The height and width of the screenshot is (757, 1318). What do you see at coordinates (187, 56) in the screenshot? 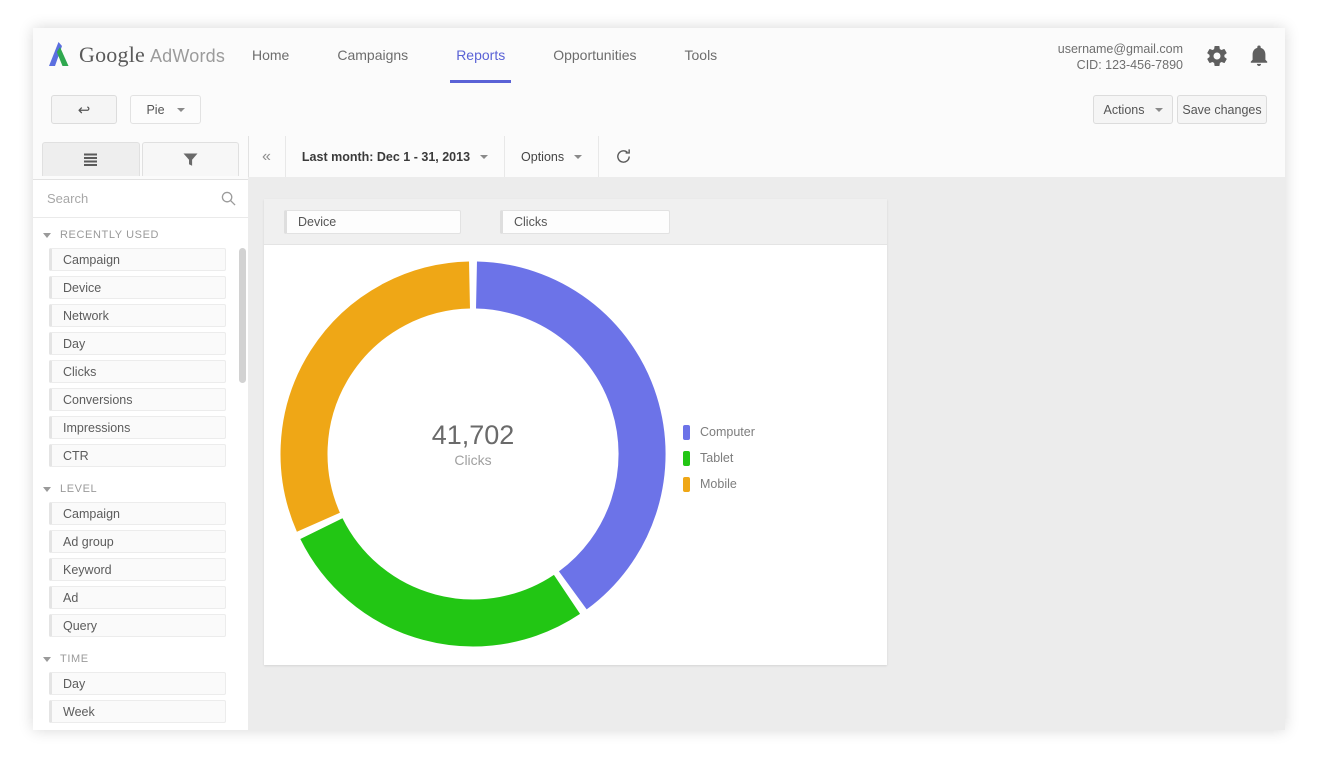
I see `brand-product: AdWords` at bounding box center [187, 56].